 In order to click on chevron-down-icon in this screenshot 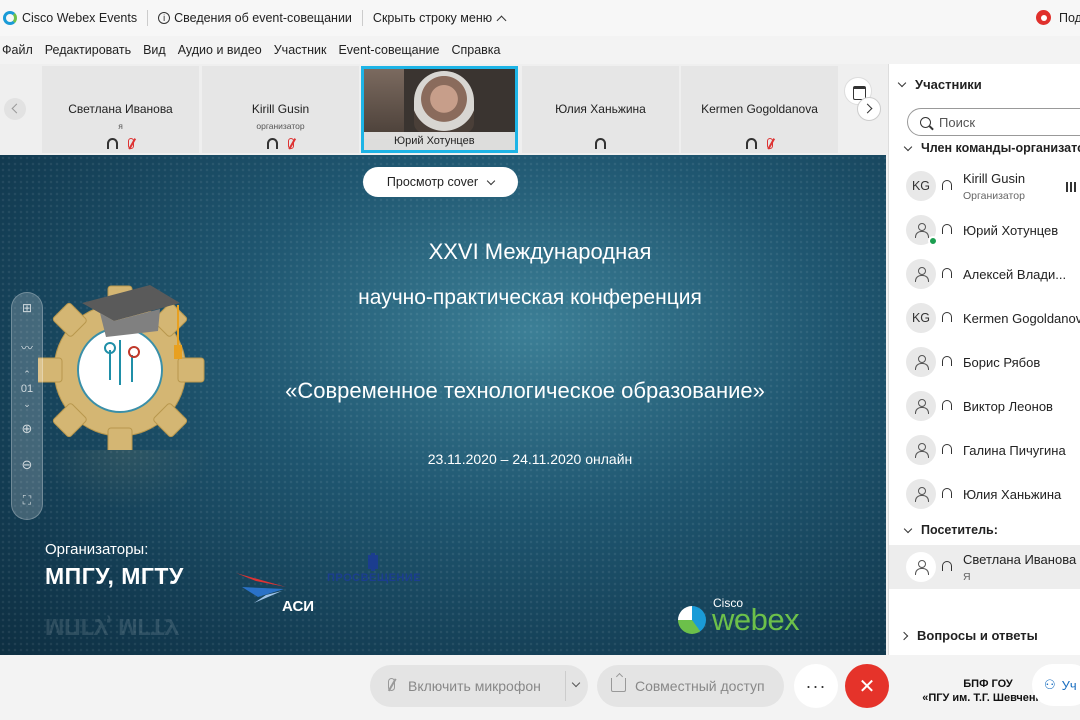, I will do `click(908, 146)`.